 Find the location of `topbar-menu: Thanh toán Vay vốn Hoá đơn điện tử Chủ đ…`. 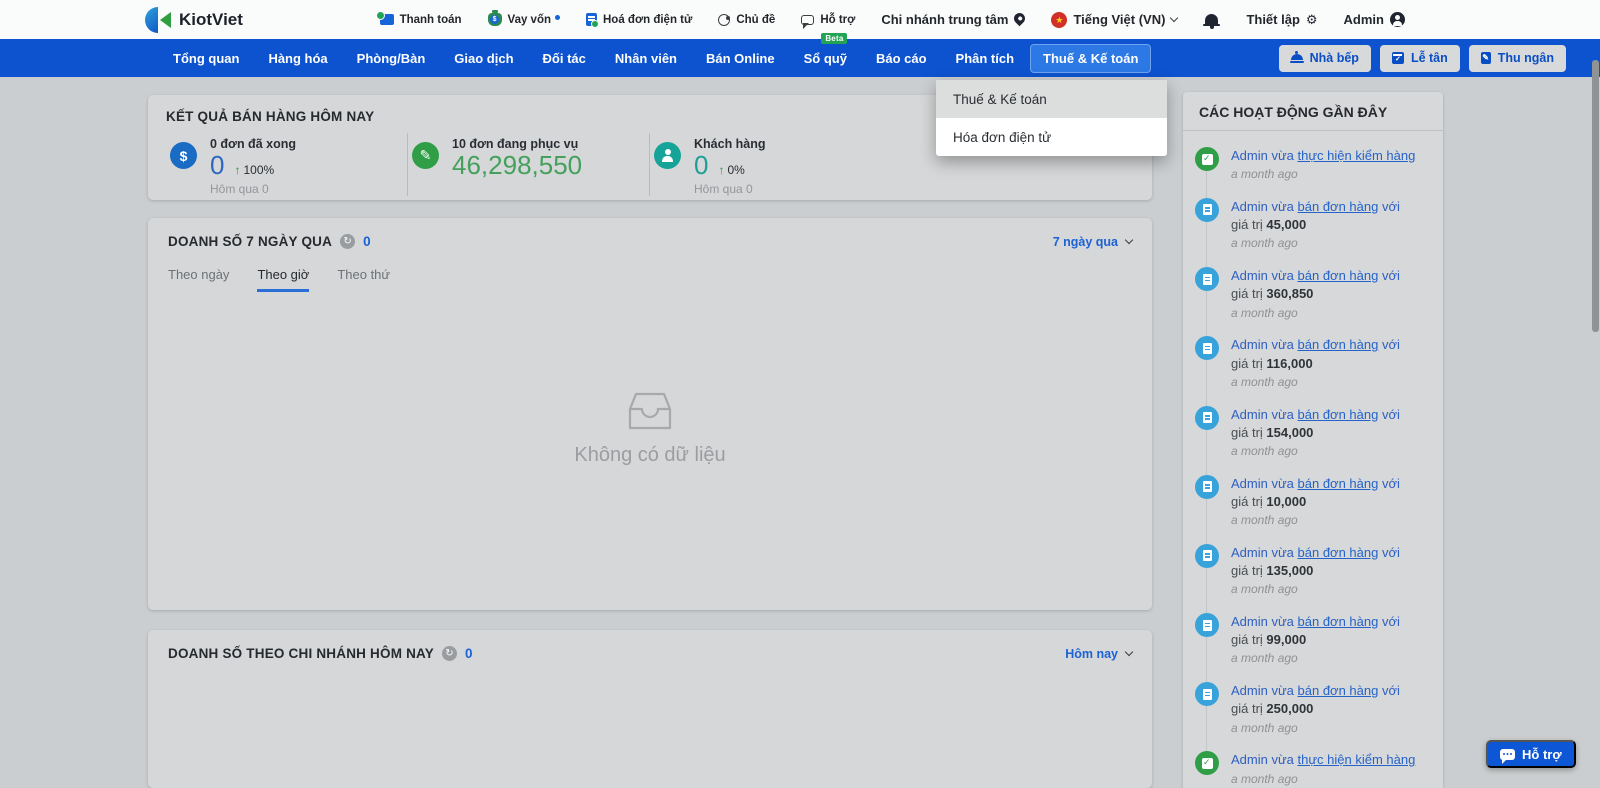

topbar-menu: Thanh toán Vay vốn Hoá đơn điện tử Chủ đ… is located at coordinates (890, 27).